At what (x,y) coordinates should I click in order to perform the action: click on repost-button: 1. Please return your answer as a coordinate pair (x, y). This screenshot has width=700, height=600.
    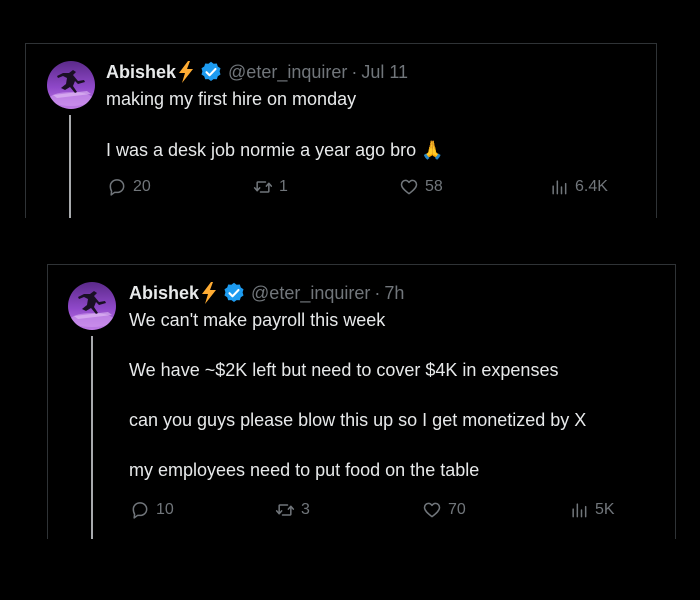
    Looking at the image, I should click on (270, 187).